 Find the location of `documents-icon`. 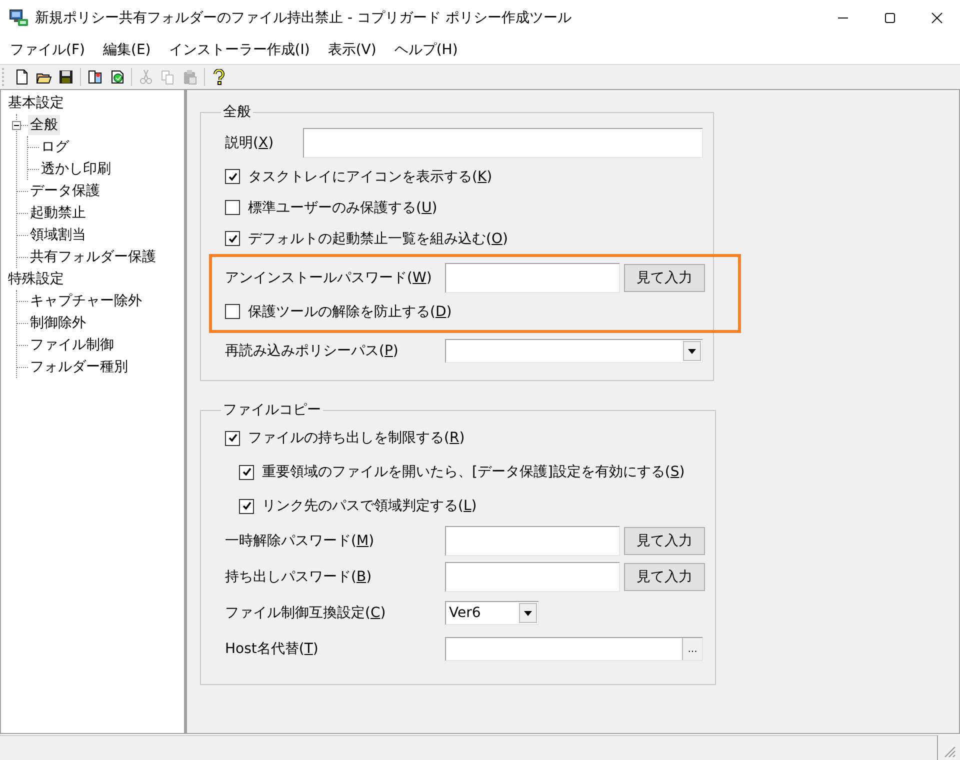

documents-icon is located at coordinates (95, 77).